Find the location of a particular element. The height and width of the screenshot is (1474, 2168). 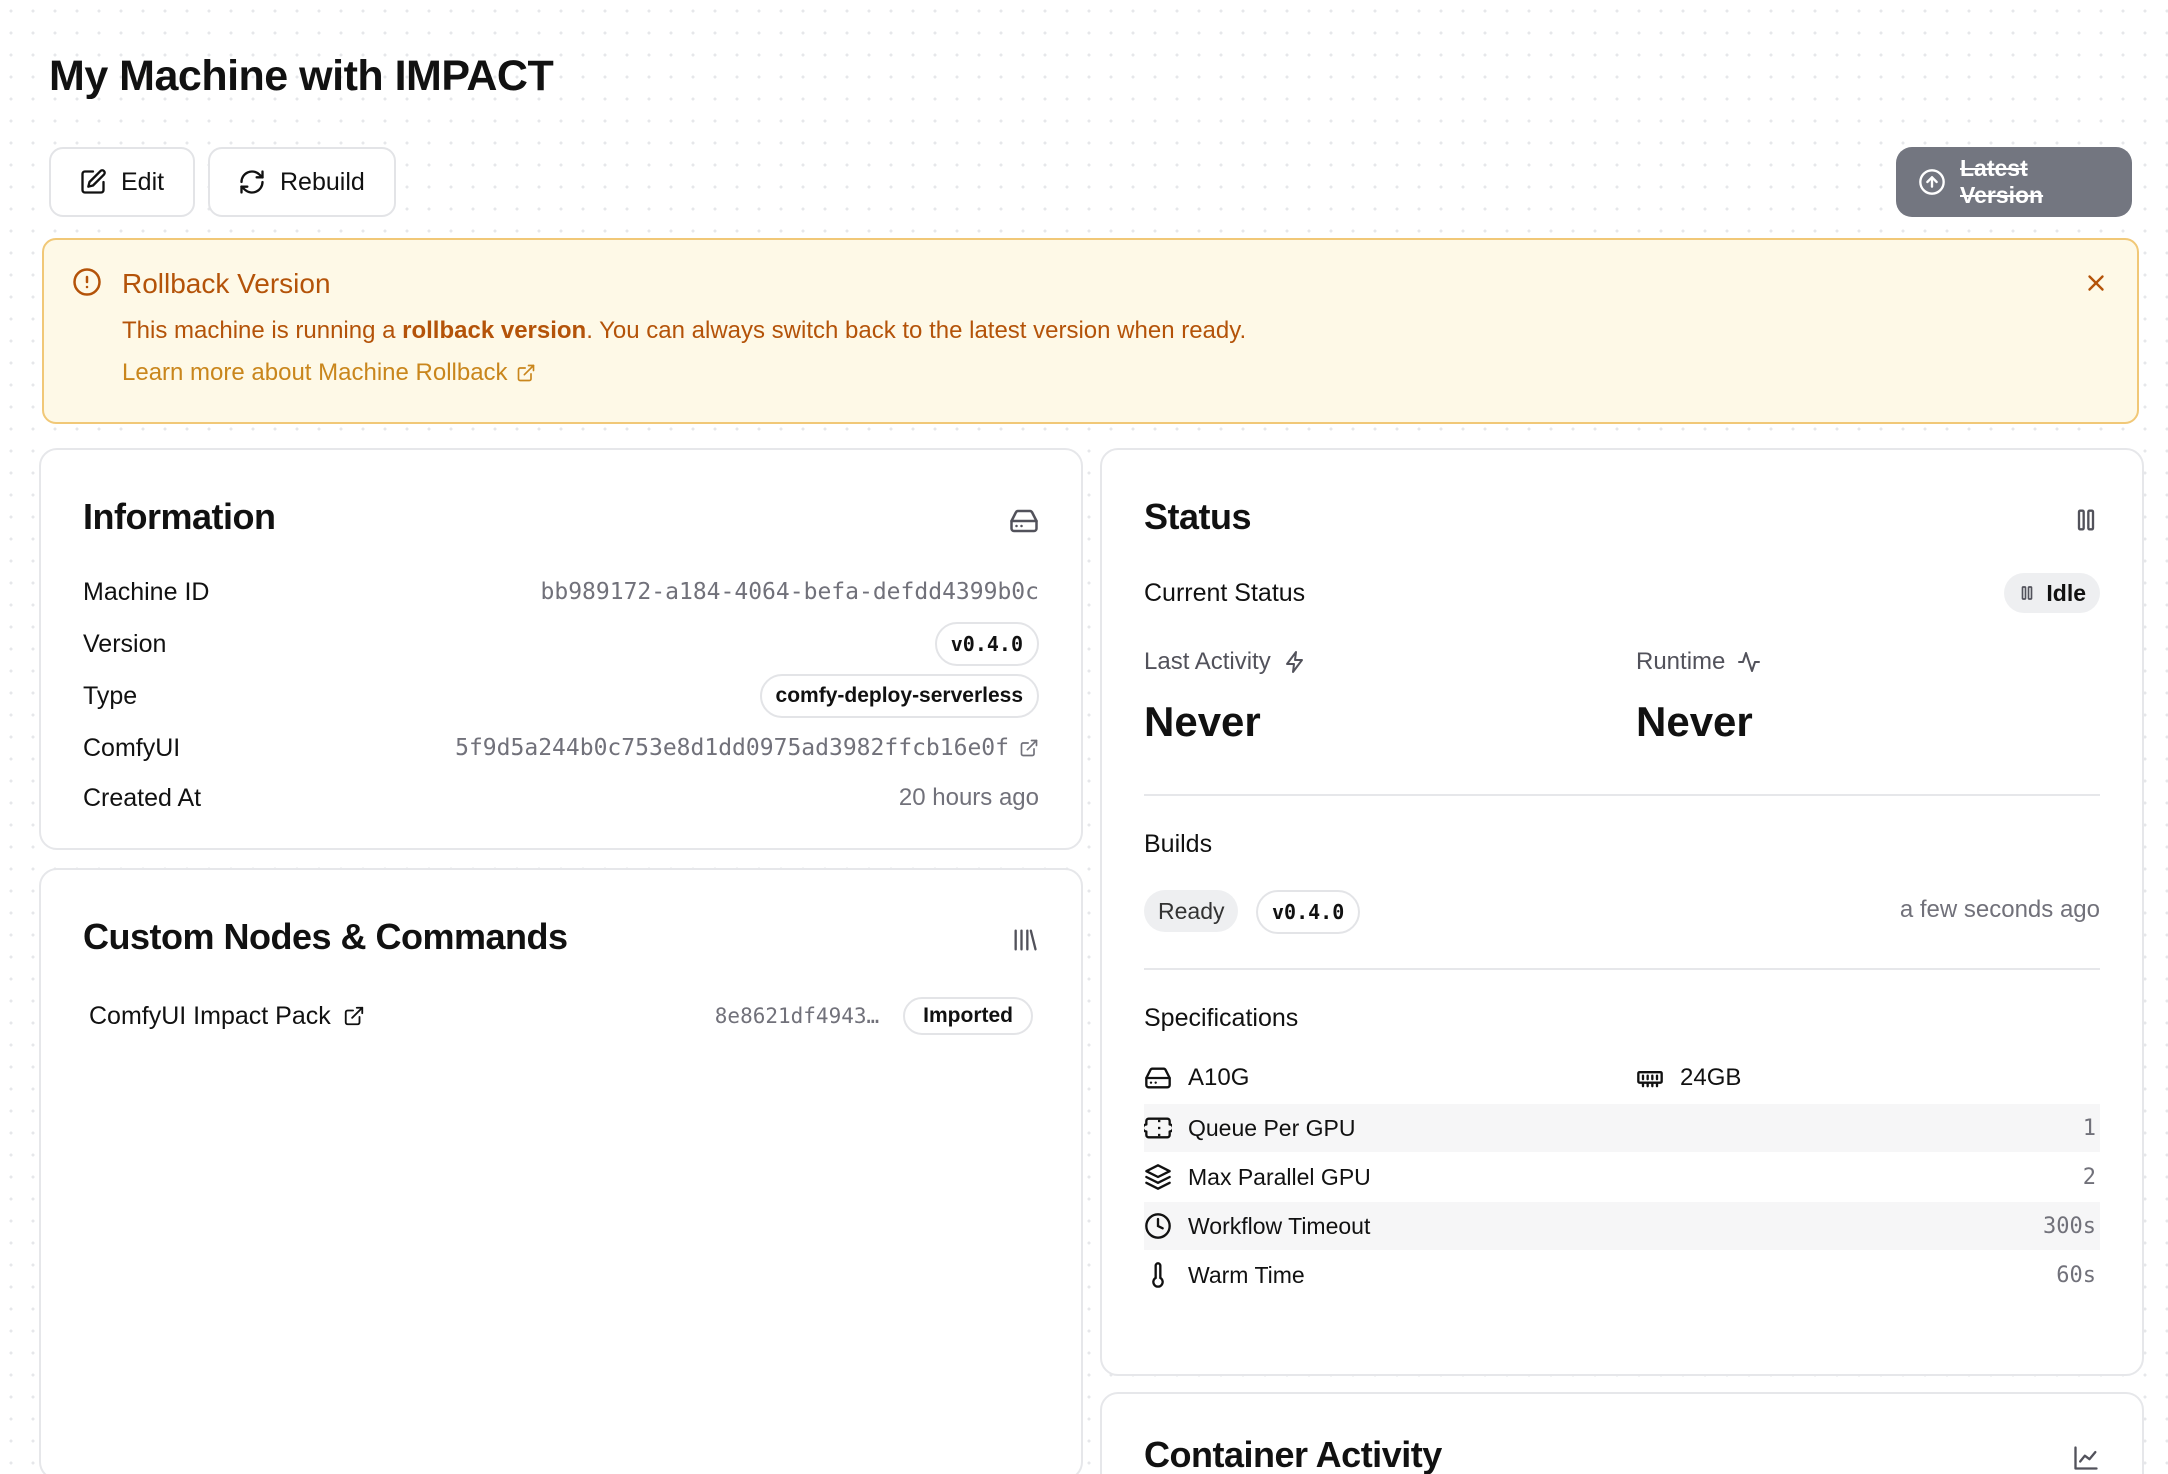

gpu-memory-row: A10G 24GB is located at coordinates (1622, 1078).